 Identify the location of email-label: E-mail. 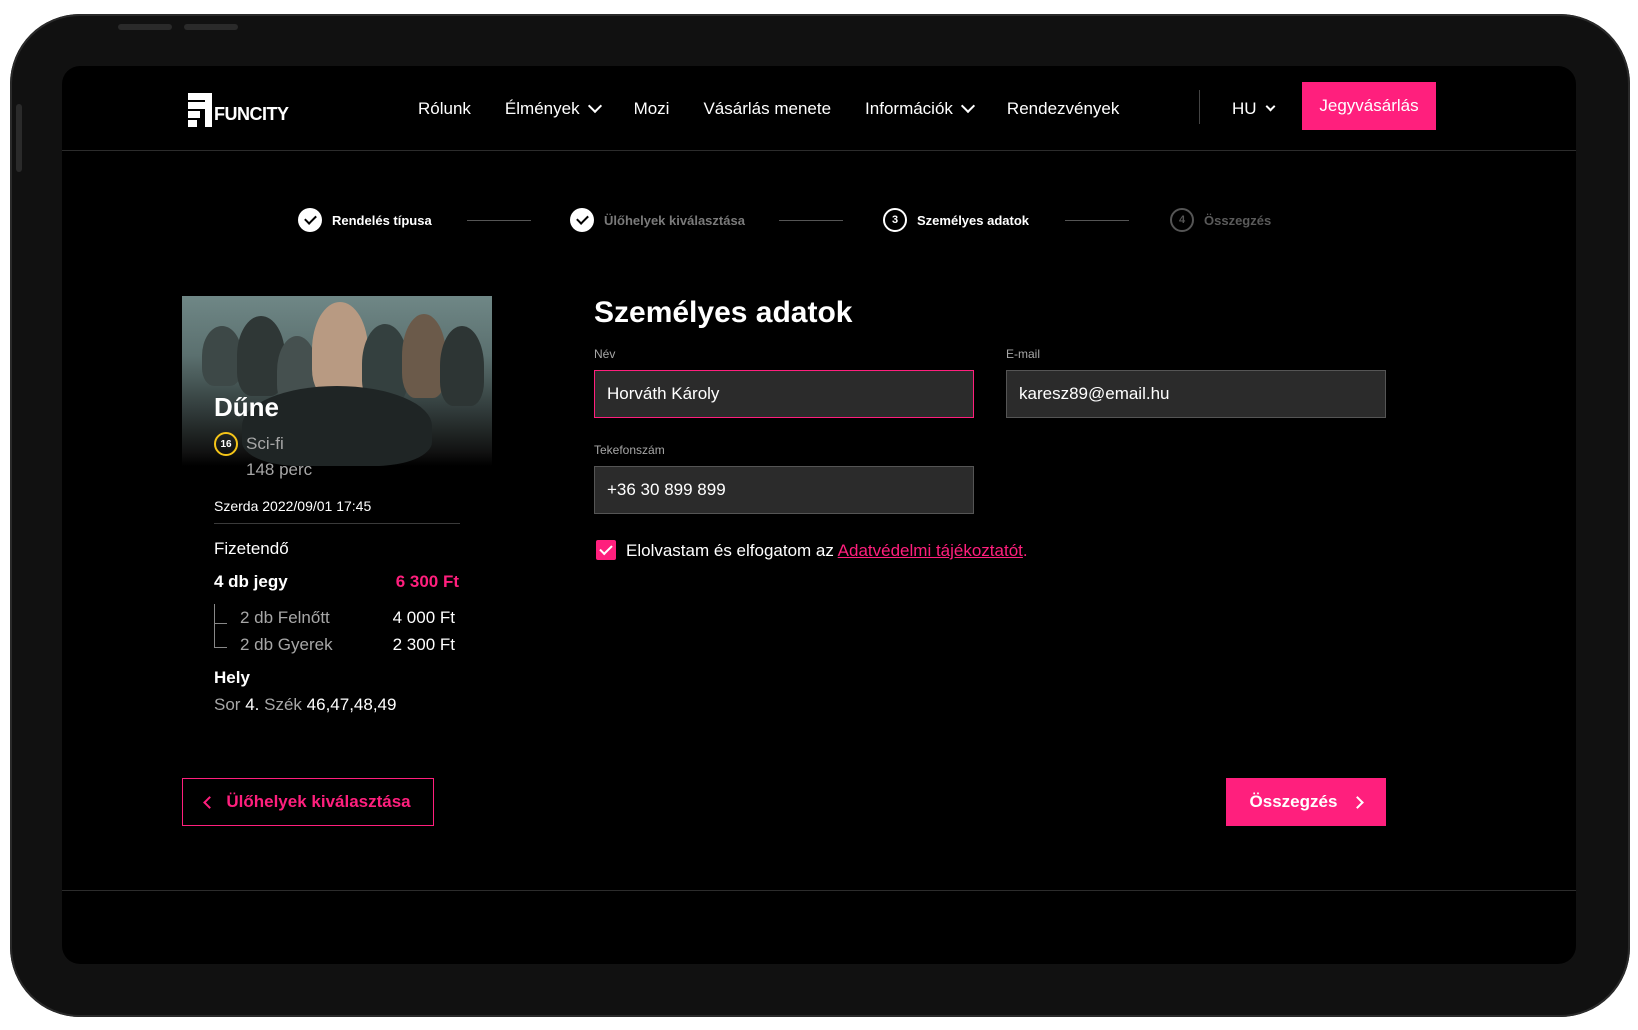
(1023, 354).